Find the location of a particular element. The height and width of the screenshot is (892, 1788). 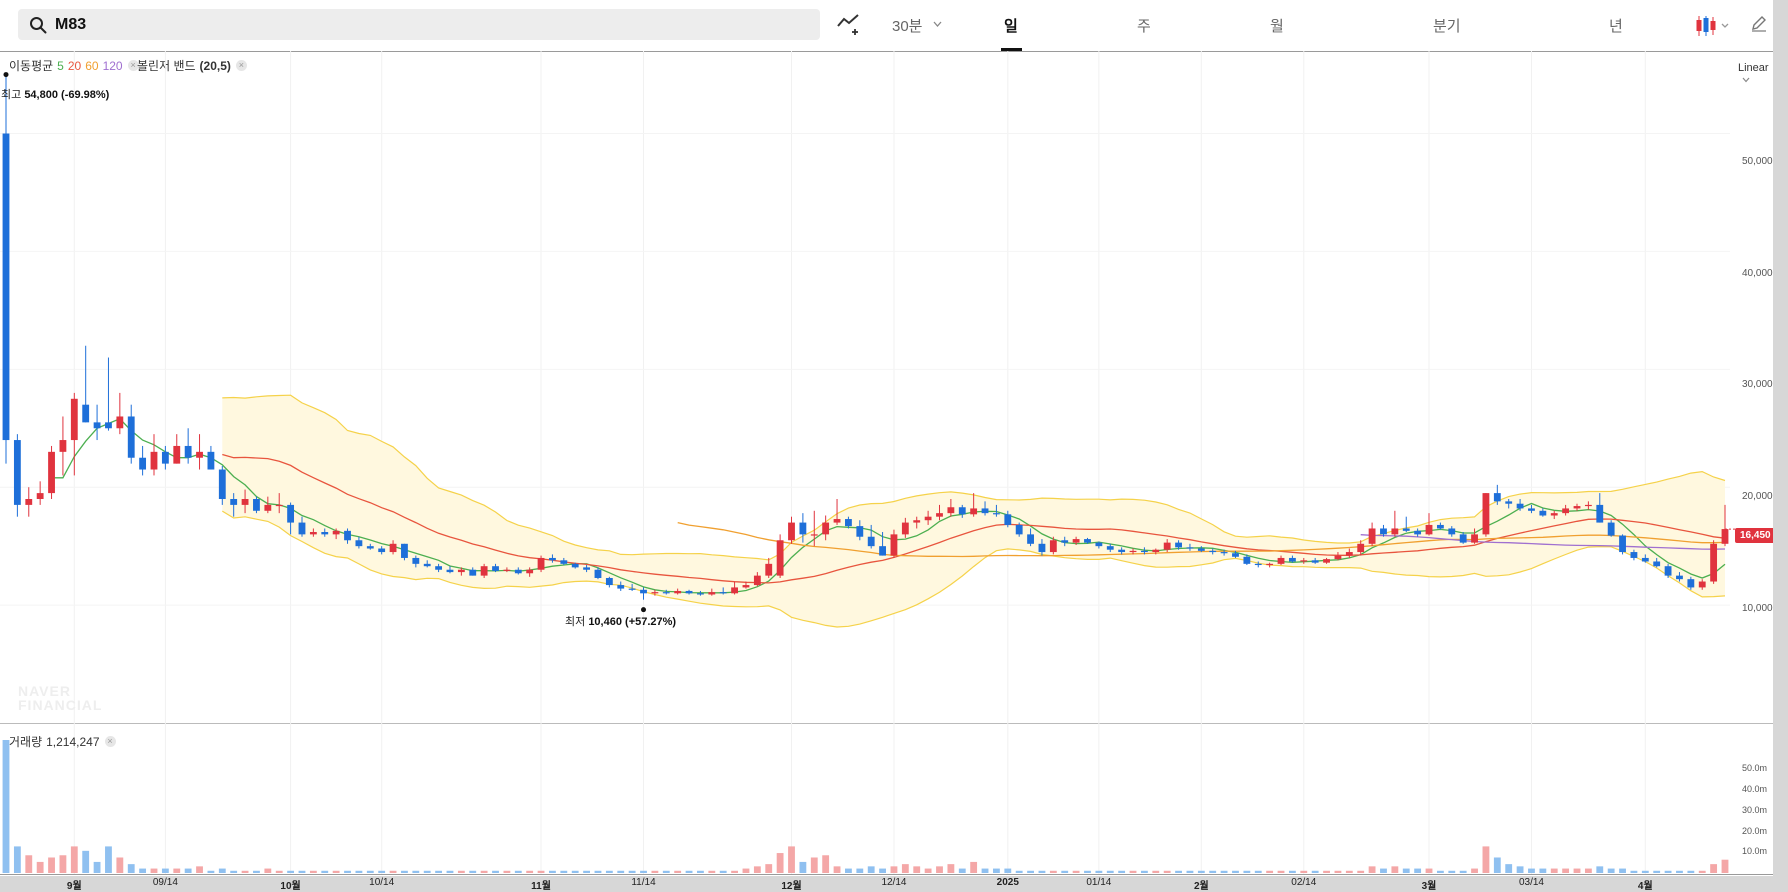

close-icon: × is located at coordinates (110, 741).